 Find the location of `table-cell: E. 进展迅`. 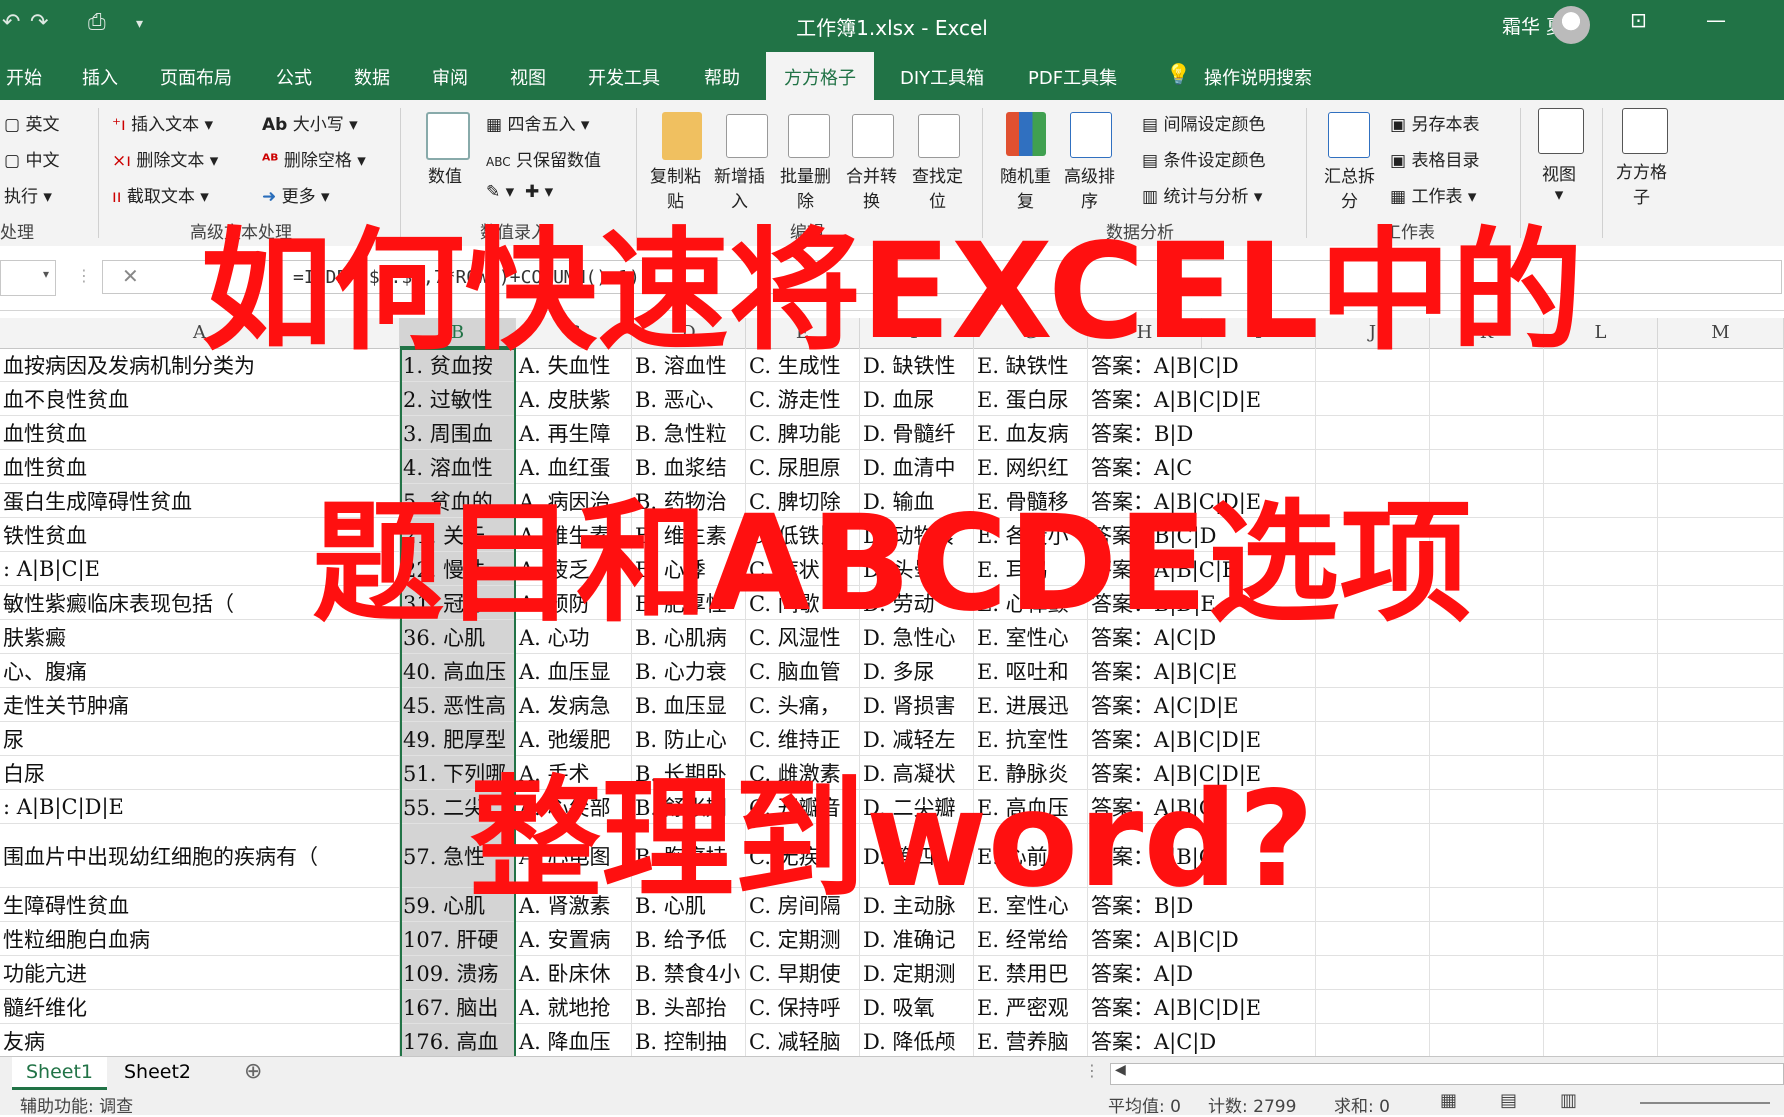

table-cell: E. 进展迅 is located at coordinates (1031, 704).